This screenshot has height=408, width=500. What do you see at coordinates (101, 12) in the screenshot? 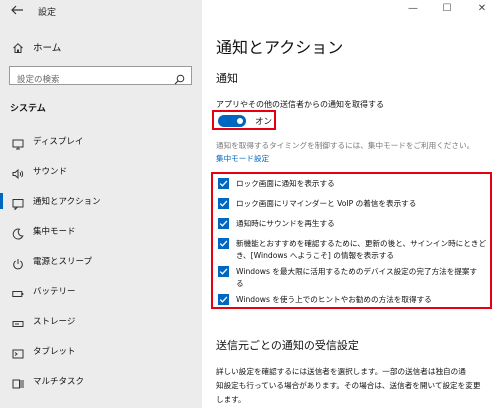
I see `title-bar: 設定` at bounding box center [101, 12].